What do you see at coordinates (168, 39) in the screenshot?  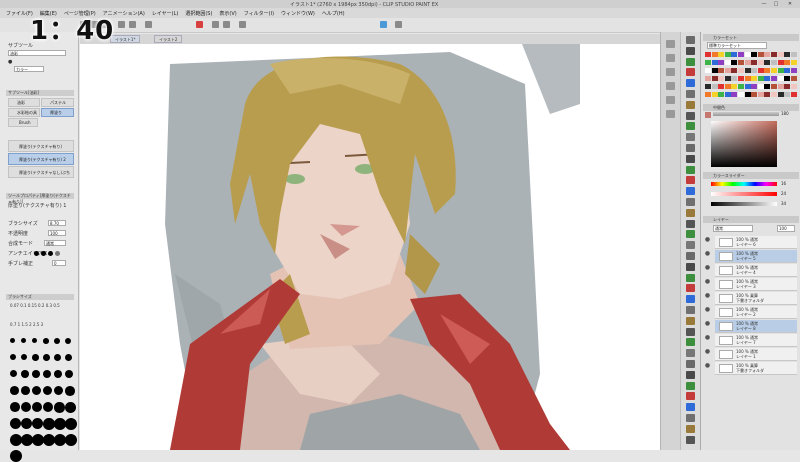 I see `tab-document-2: イラスト2` at bounding box center [168, 39].